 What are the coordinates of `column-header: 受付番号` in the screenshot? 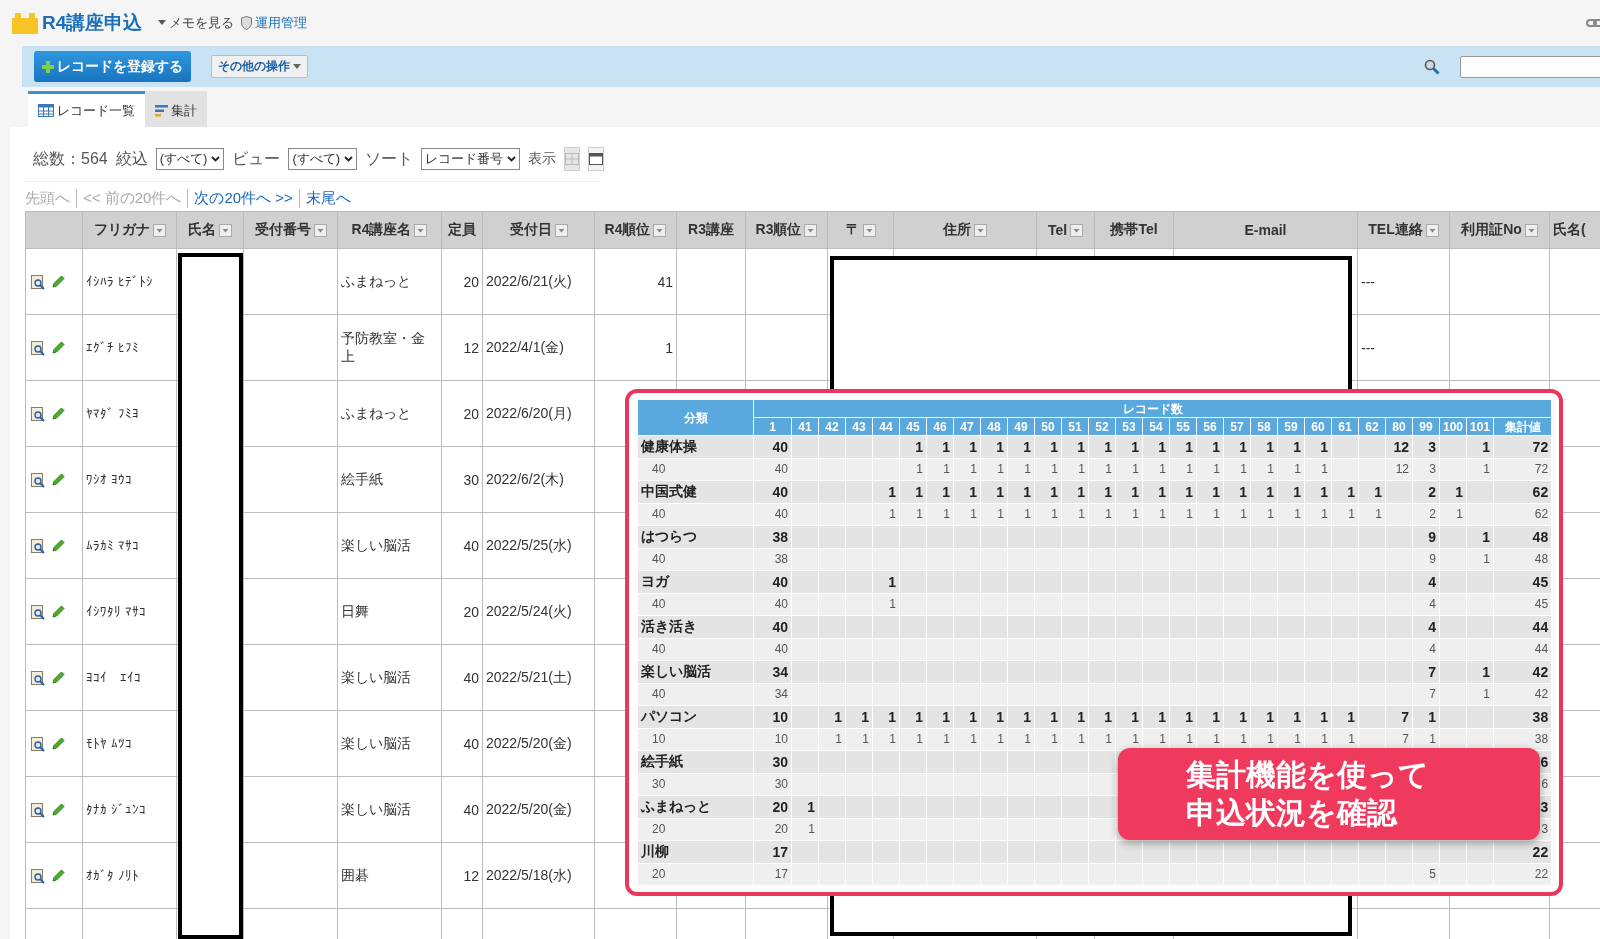 It's located at (290, 230).